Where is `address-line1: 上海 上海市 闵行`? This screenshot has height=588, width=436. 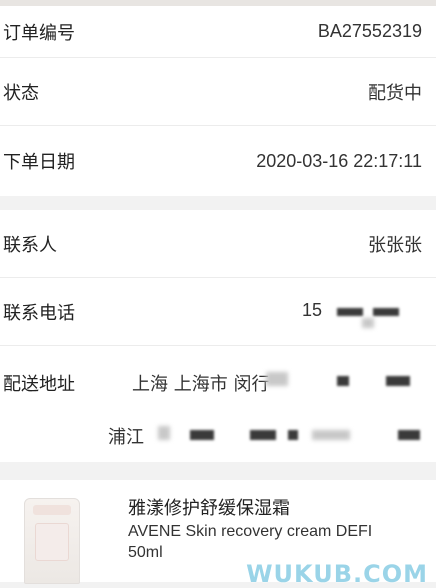
address-line1: 上海 上海市 闵行 is located at coordinates (201, 384).